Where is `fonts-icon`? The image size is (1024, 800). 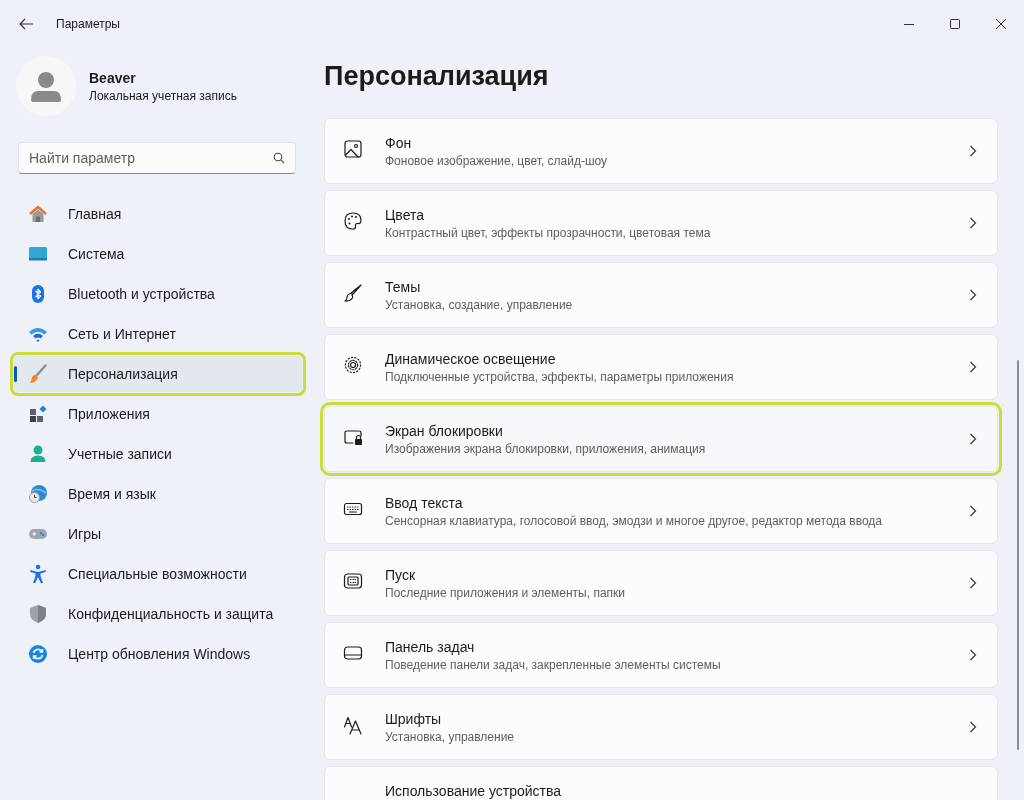 fonts-icon is located at coordinates (353, 725).